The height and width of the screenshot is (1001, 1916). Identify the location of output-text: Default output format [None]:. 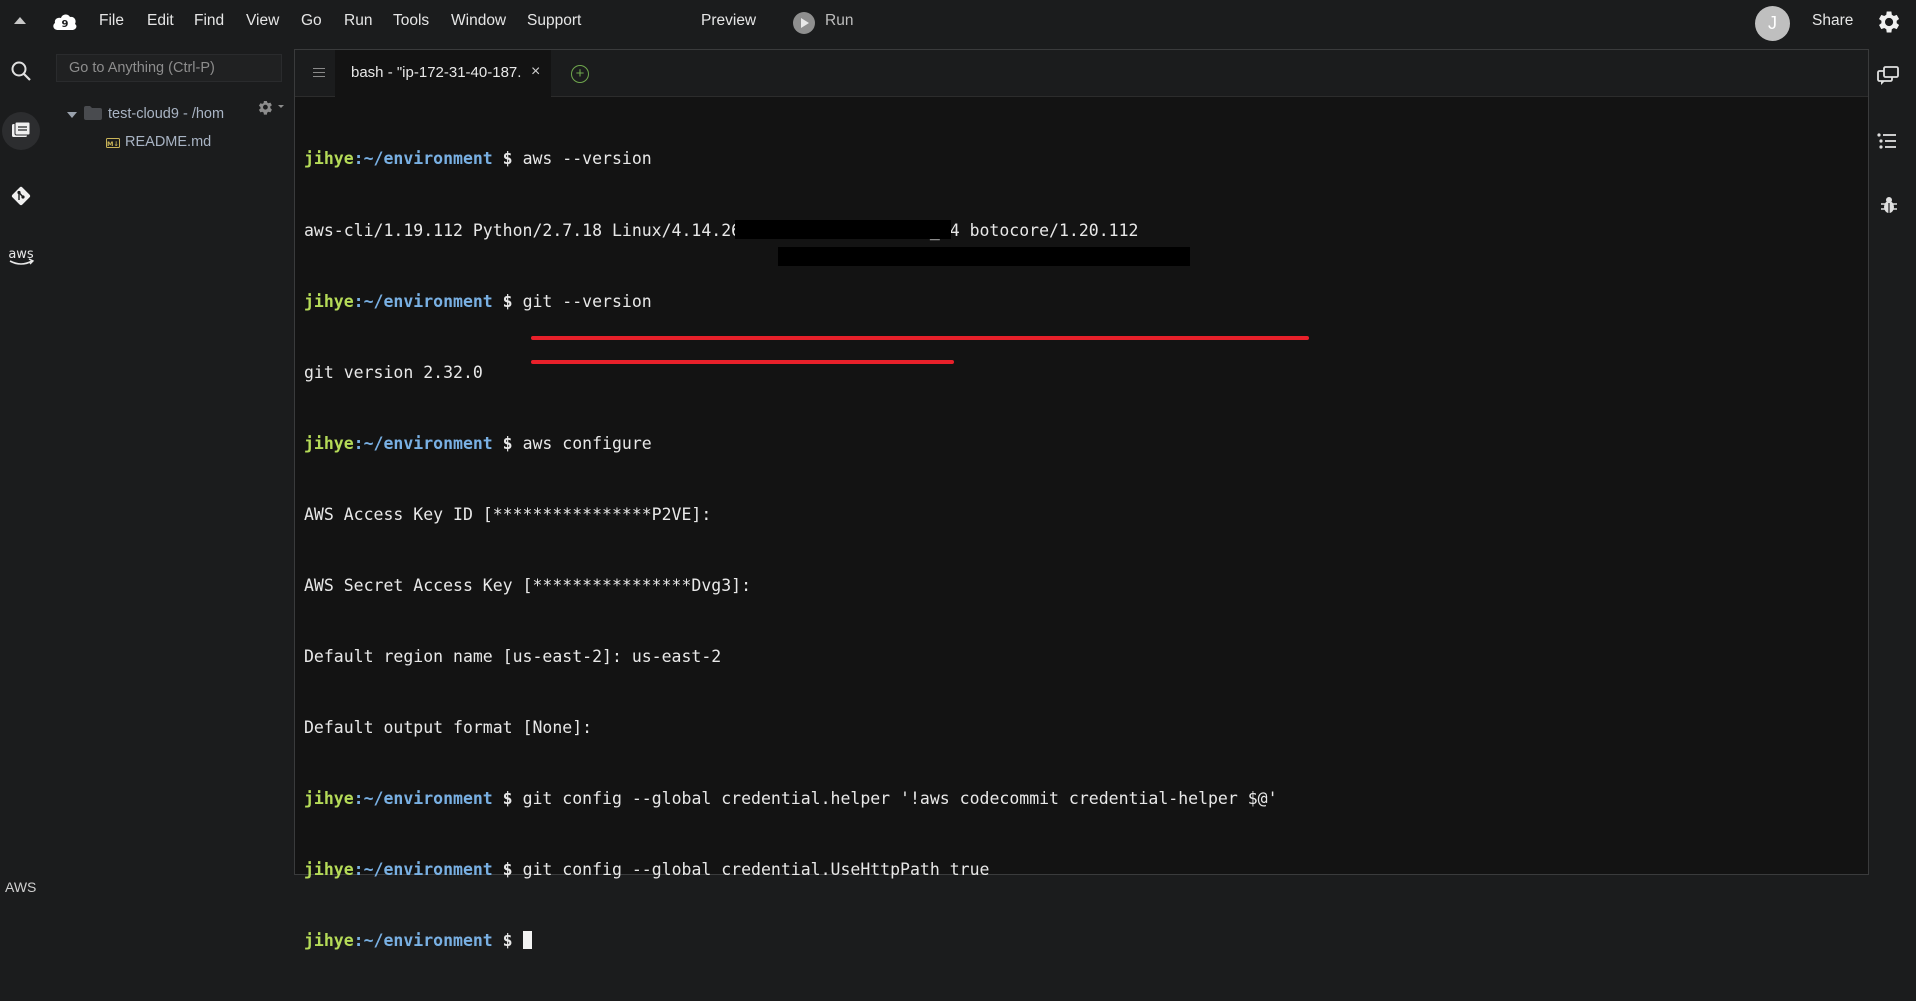
(448, 728).